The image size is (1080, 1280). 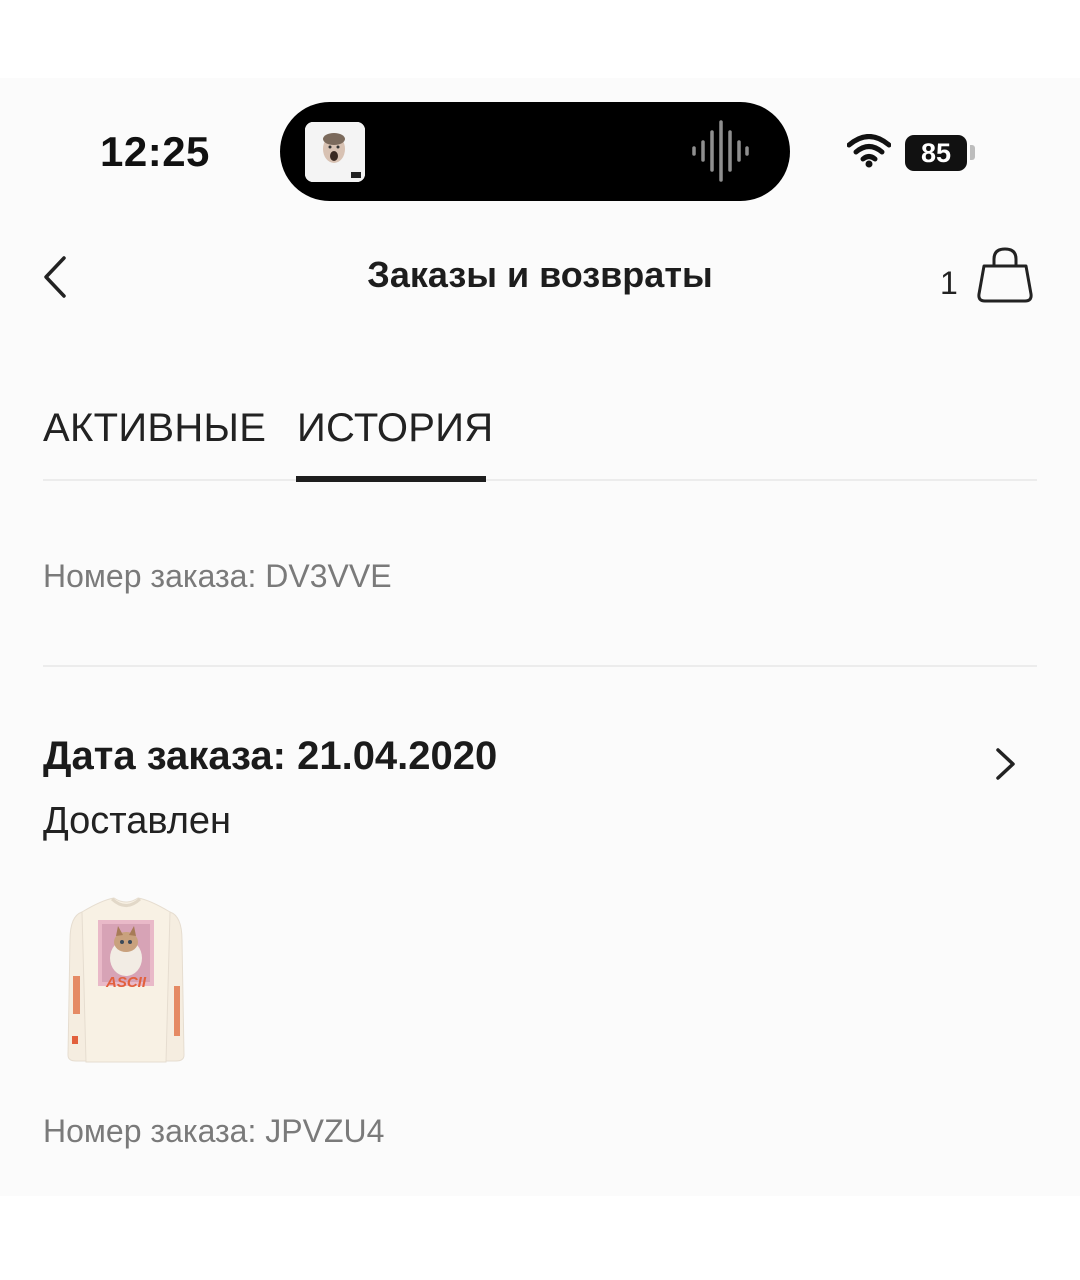 I want to click on active-tab-indicator, so click(x=391, y=479).